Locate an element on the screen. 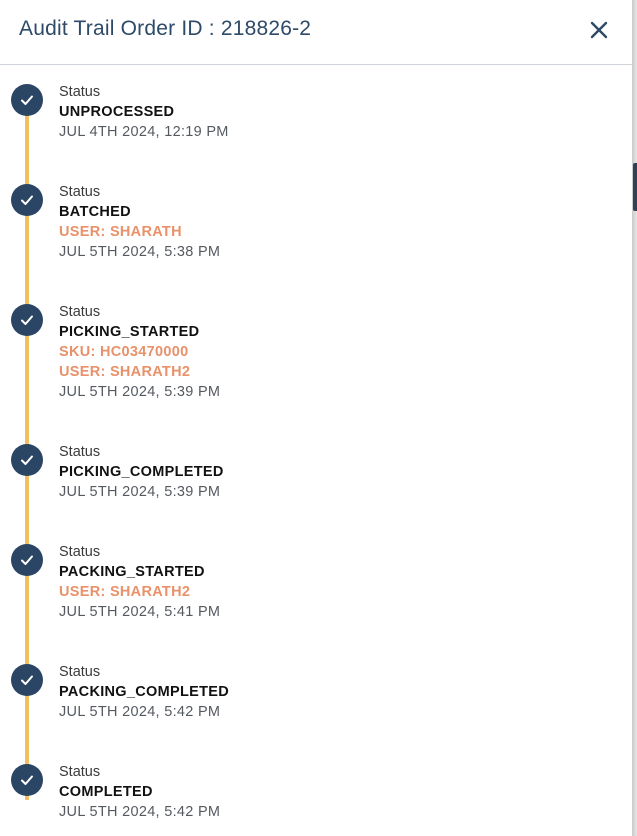  close-button is located at coordinates (599, 30).